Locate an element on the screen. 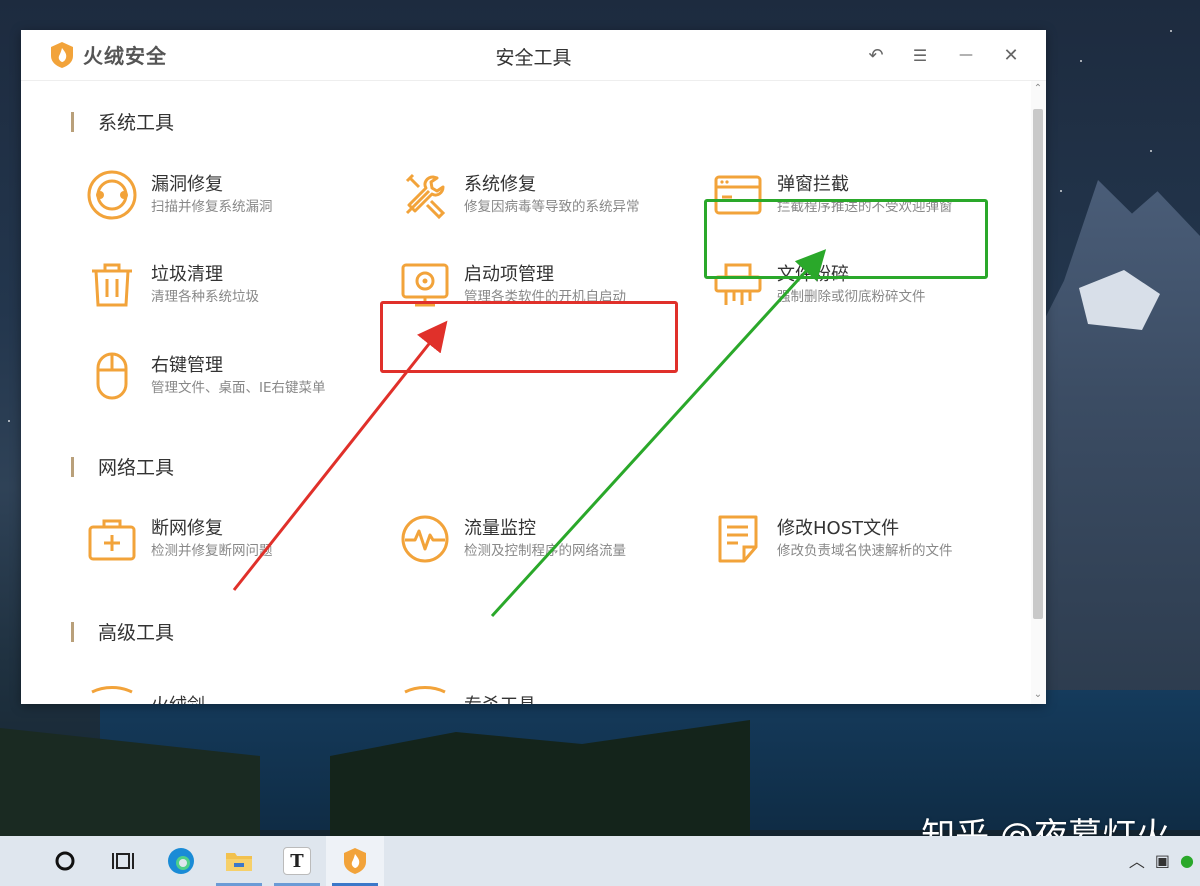  tool-vulnerability-repair: 漏洞修复 扫描并修复系统漏洞 is located at coordinates (219, 195).